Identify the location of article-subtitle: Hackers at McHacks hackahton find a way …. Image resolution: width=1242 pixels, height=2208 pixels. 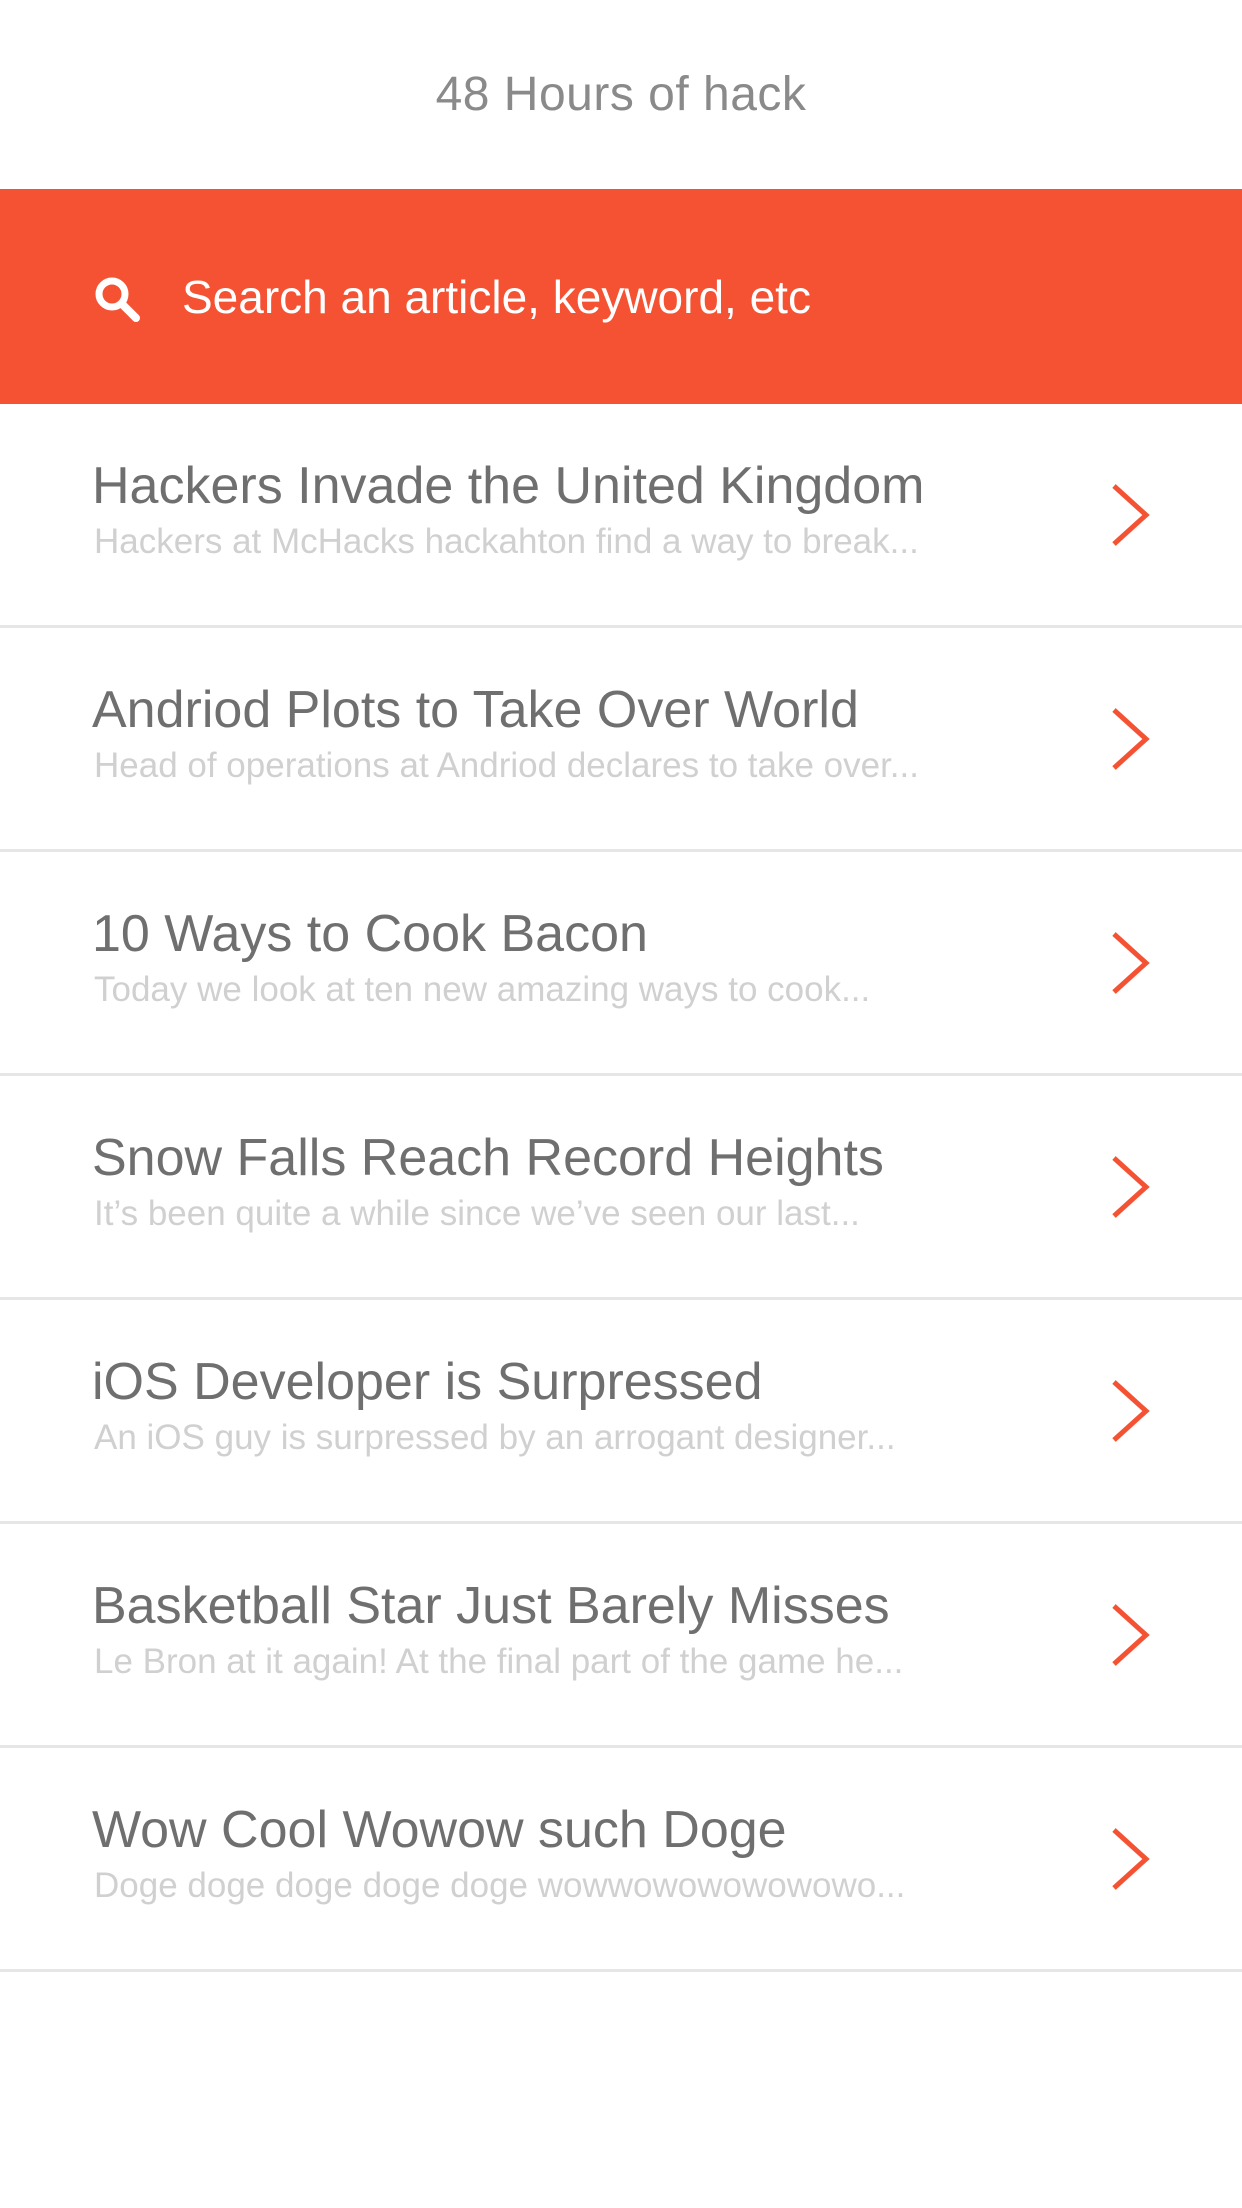
(506, 541).